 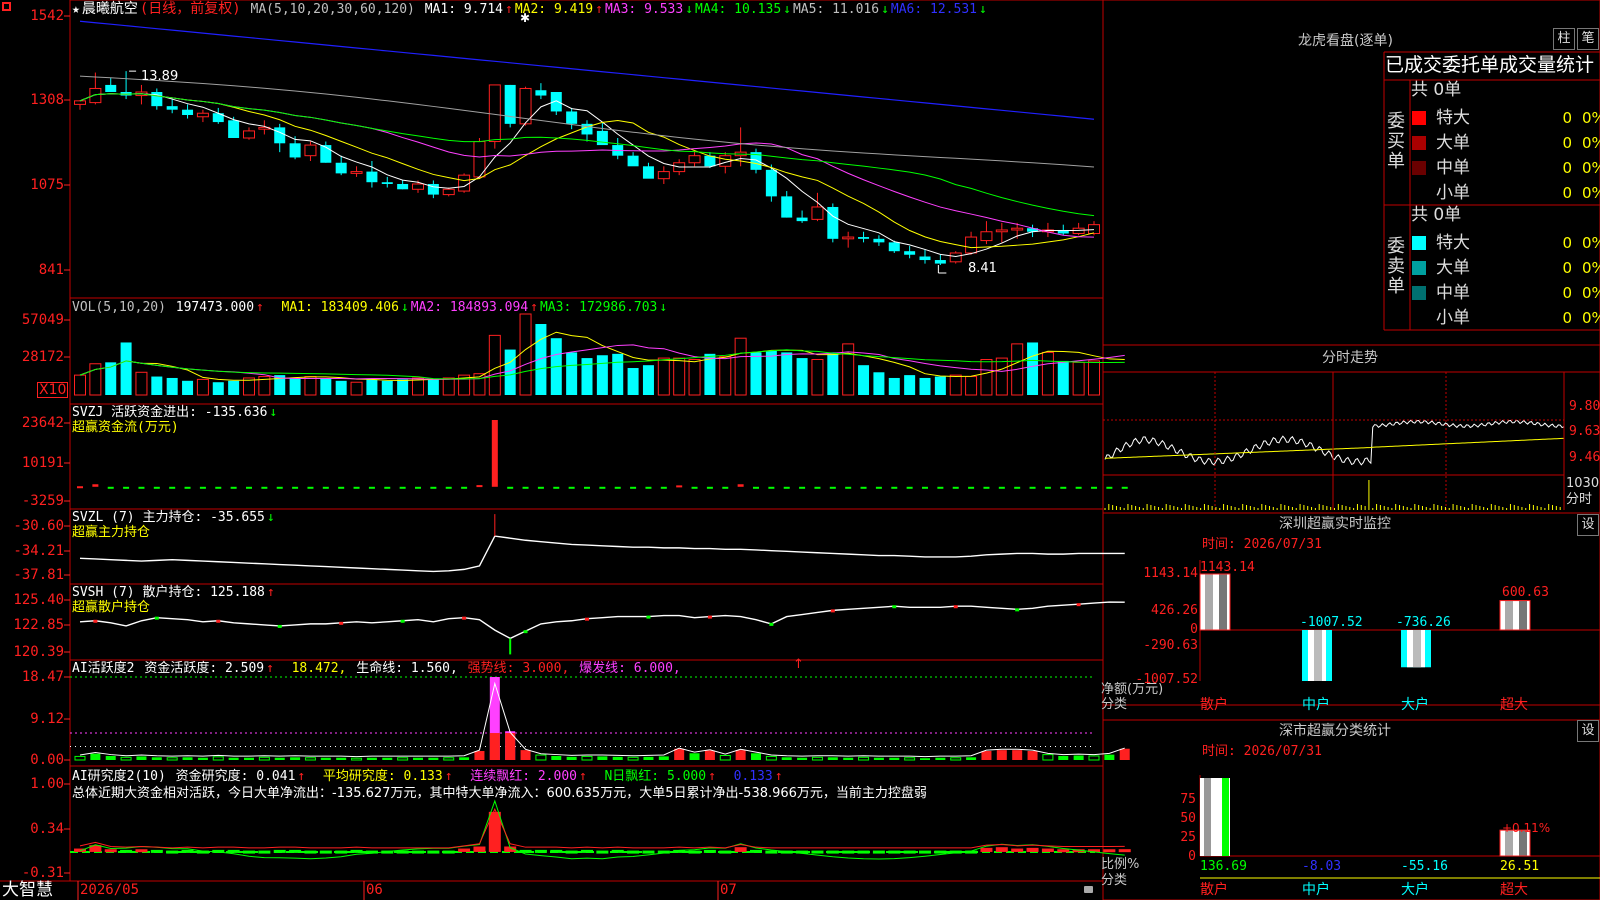 What do you see at coordinates (119, 307) in the screenshot?
I see `vol-label: VOL(5,10,20)` at bounding box center [119, 307].